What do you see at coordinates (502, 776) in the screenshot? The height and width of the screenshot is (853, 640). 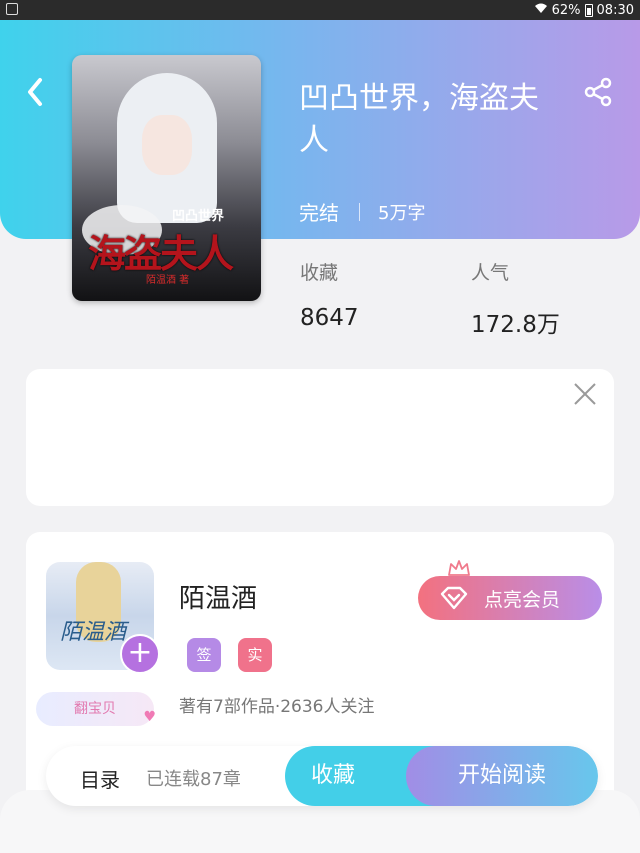 I see `start-reading-button: 开始阅读` at bounding box center [502, 776].